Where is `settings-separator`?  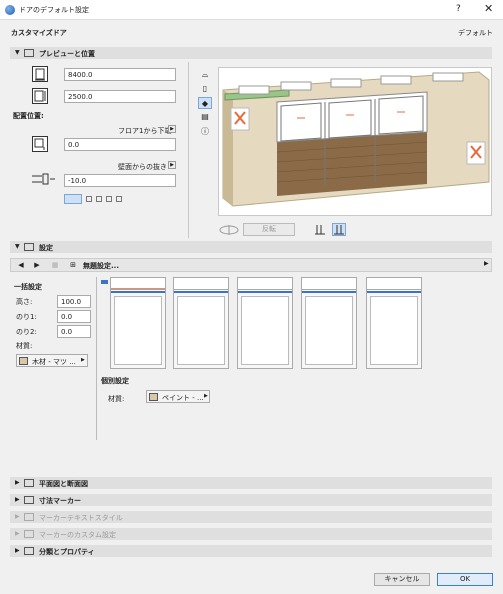 settings-separator is located at coordinates (96, 358).